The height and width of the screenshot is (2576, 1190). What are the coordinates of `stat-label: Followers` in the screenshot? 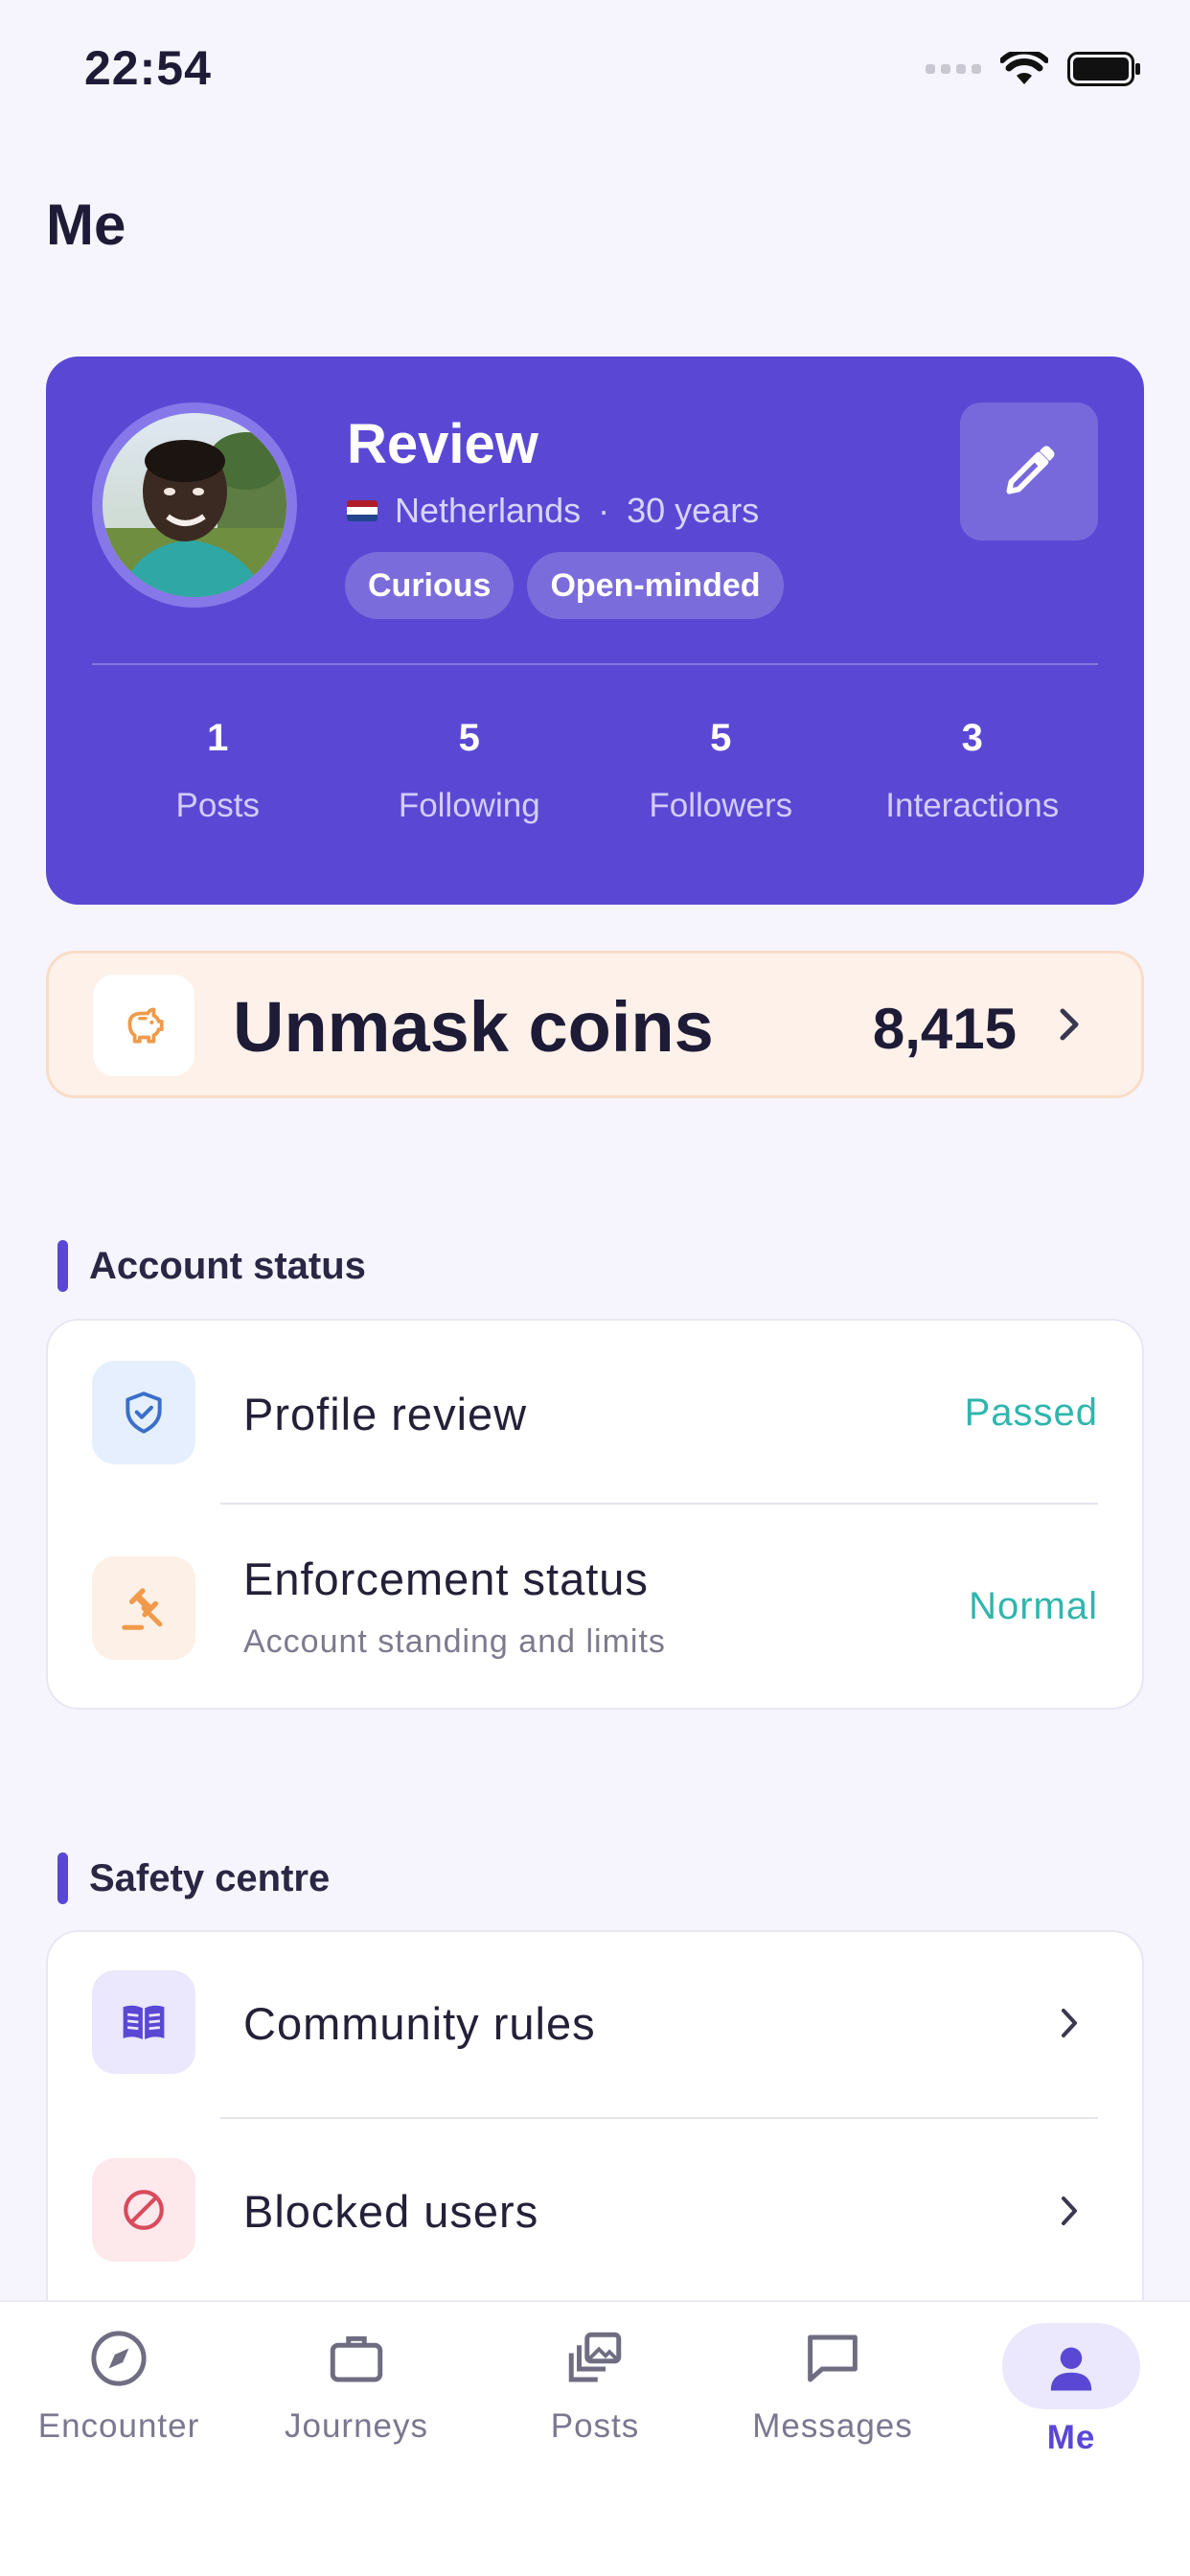 It's located at (721, 805).